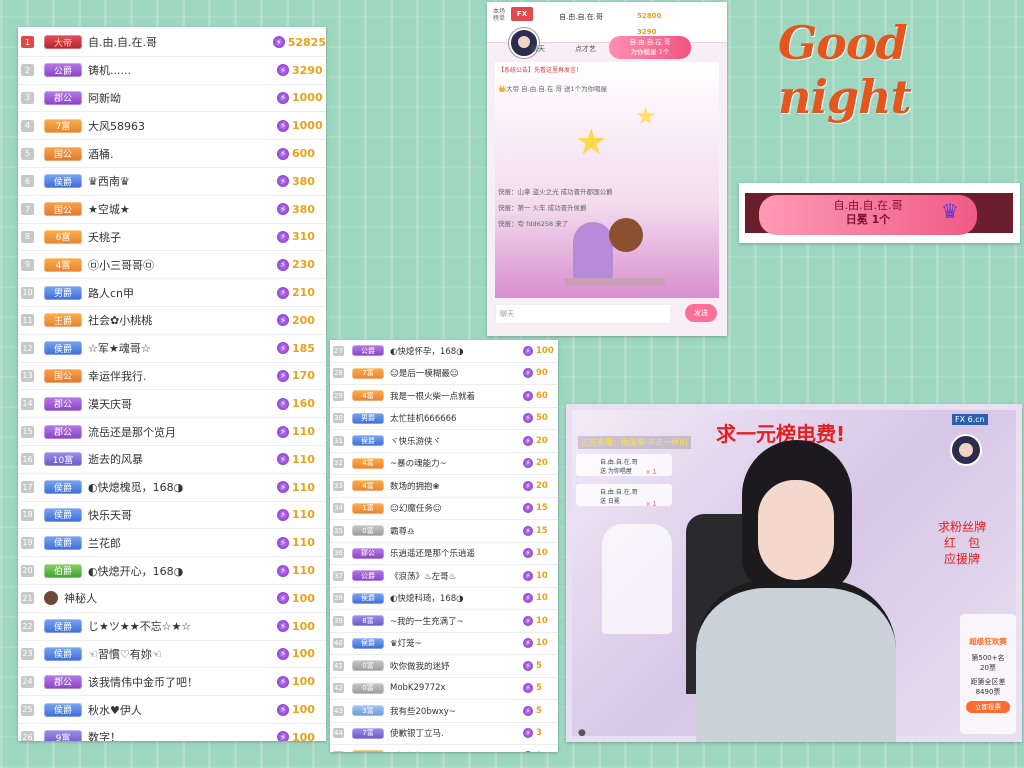 This screenshot has height=768, width=1024. I want to click on rank-row: 22 侯爵 じ★ツ★★不忘☆★☆ ⚡ 100, so click(172, 627).